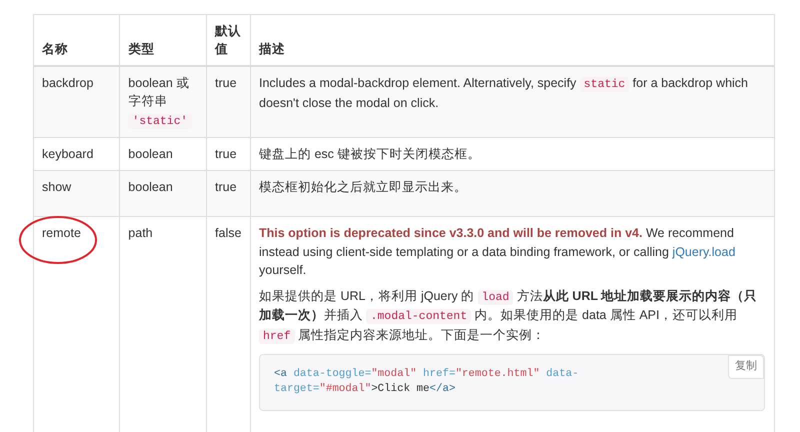 The image size is (800, 432). I want to click on option-name: show, so click(57, 187).